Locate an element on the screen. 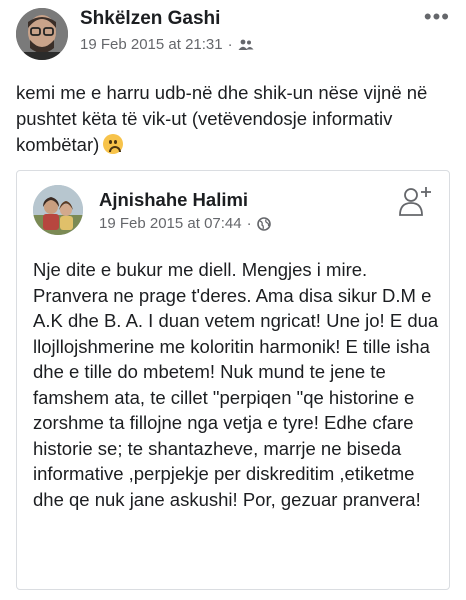  frowning-face-icon is located at coordinates (113, 144).